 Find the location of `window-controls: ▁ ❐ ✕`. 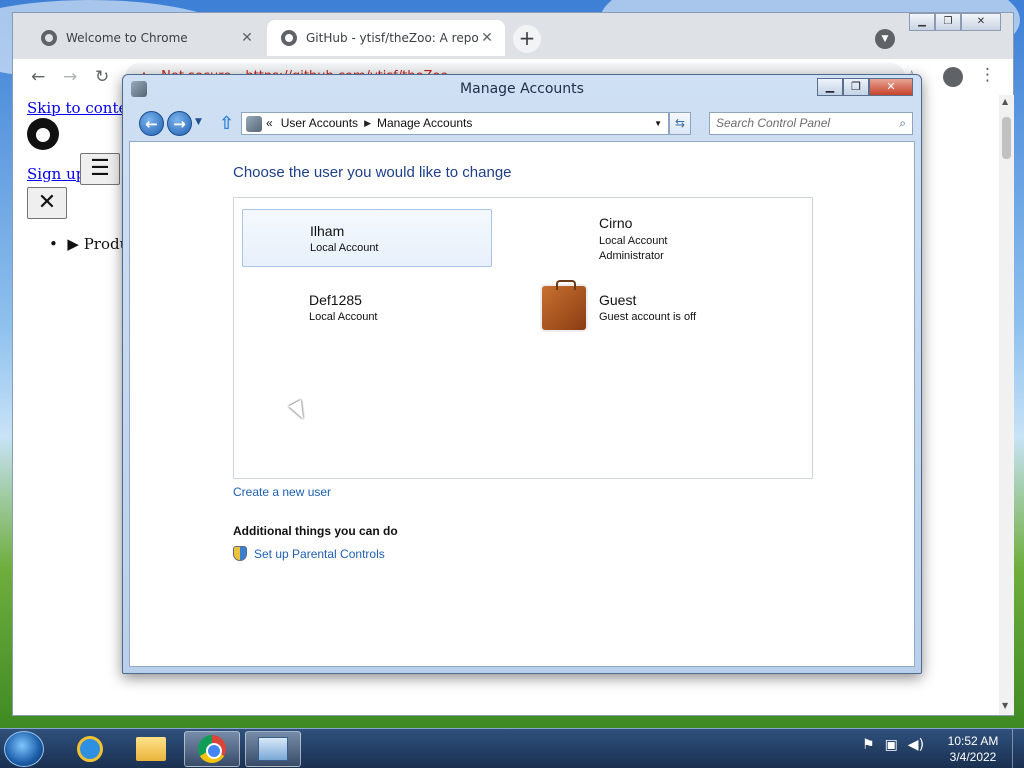

window-controls: ▁ ❐ ✕ is located at coordinates (865, 87).